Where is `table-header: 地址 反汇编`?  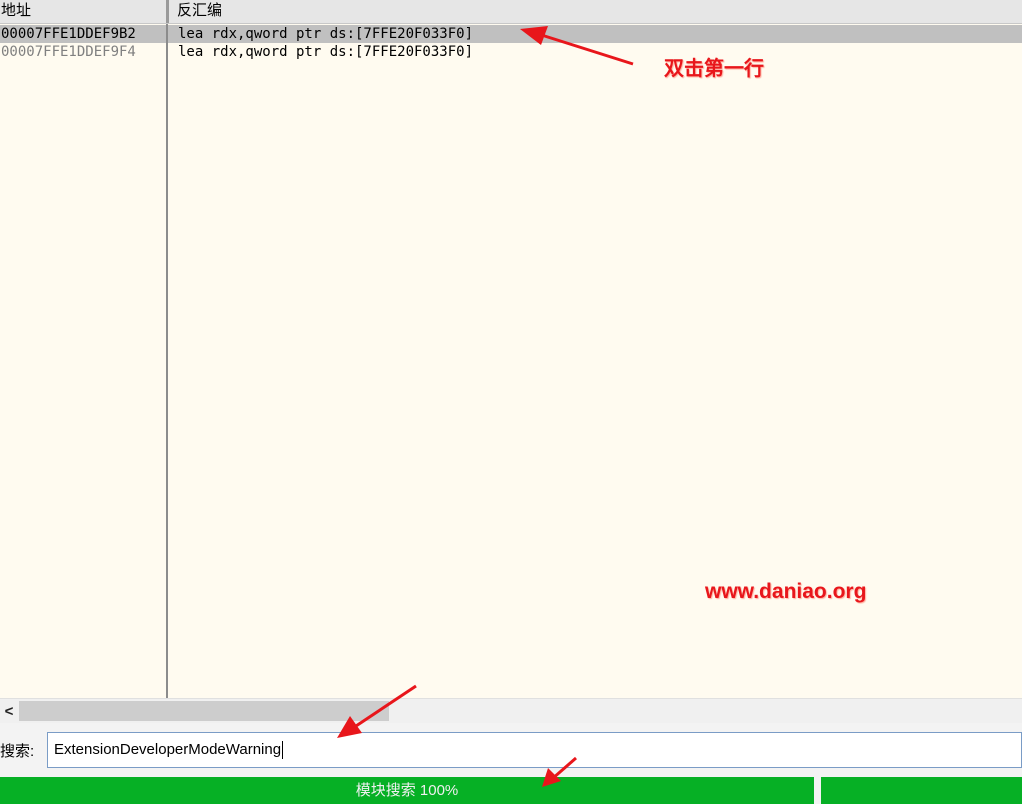
table-header: 地址 反汇编 is located at coordinates (511, 12).